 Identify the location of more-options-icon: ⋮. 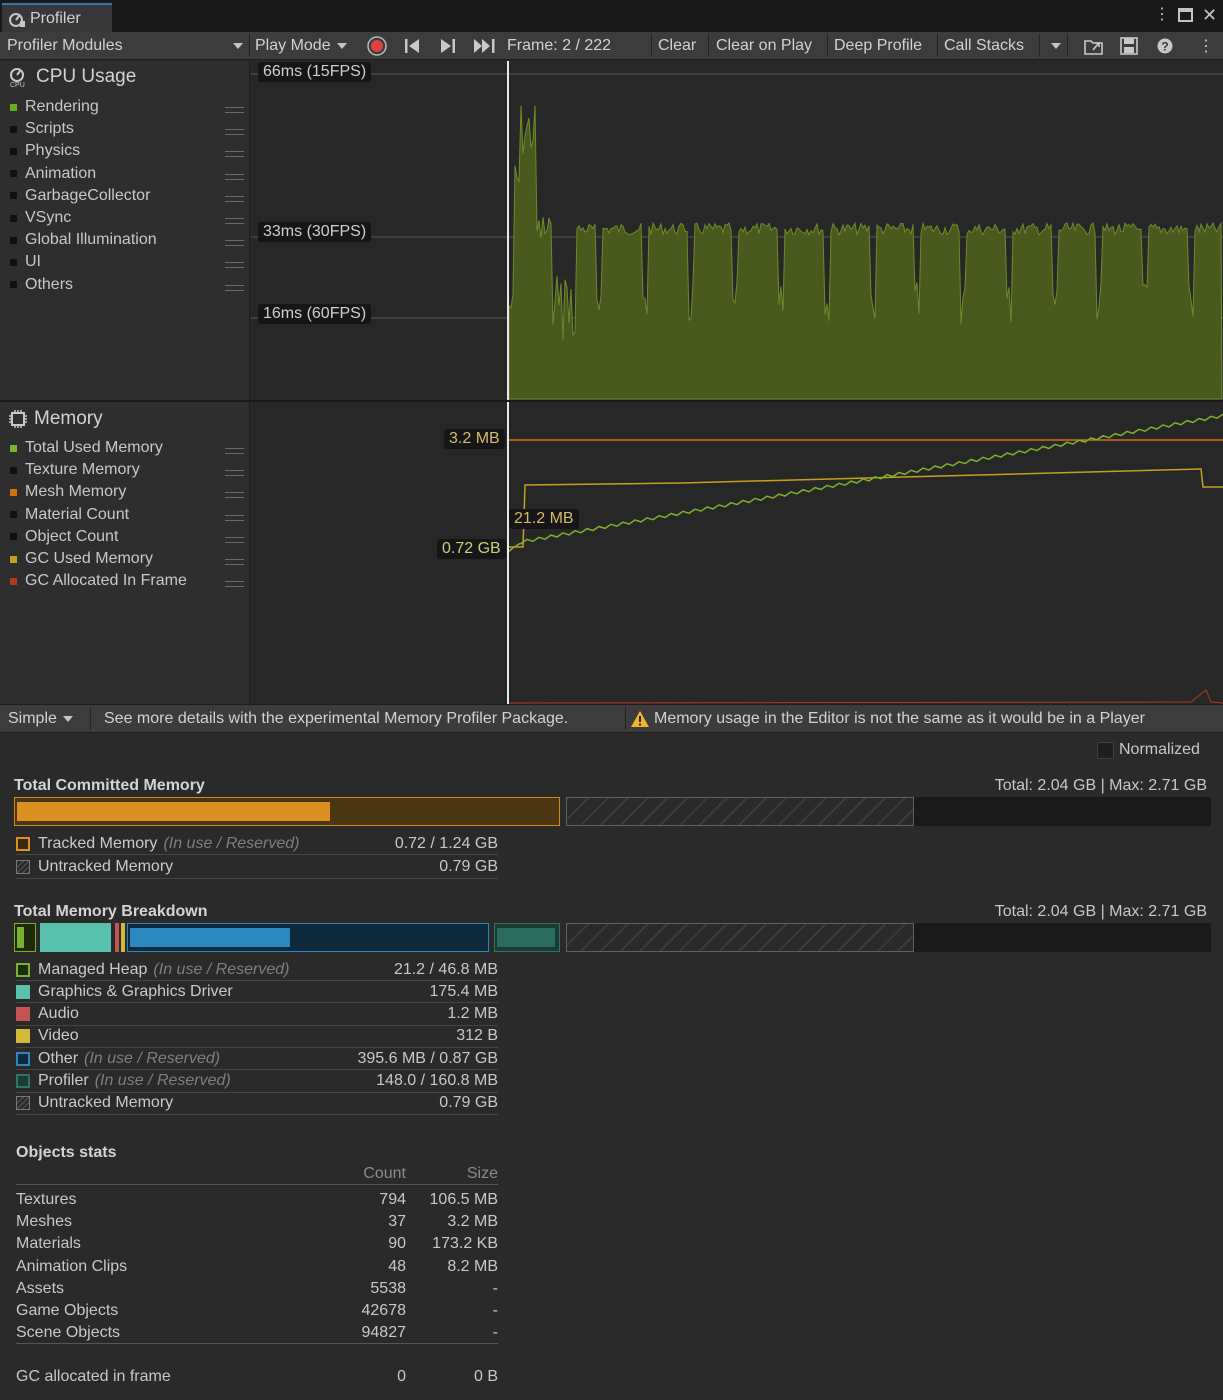
(1162, 15).